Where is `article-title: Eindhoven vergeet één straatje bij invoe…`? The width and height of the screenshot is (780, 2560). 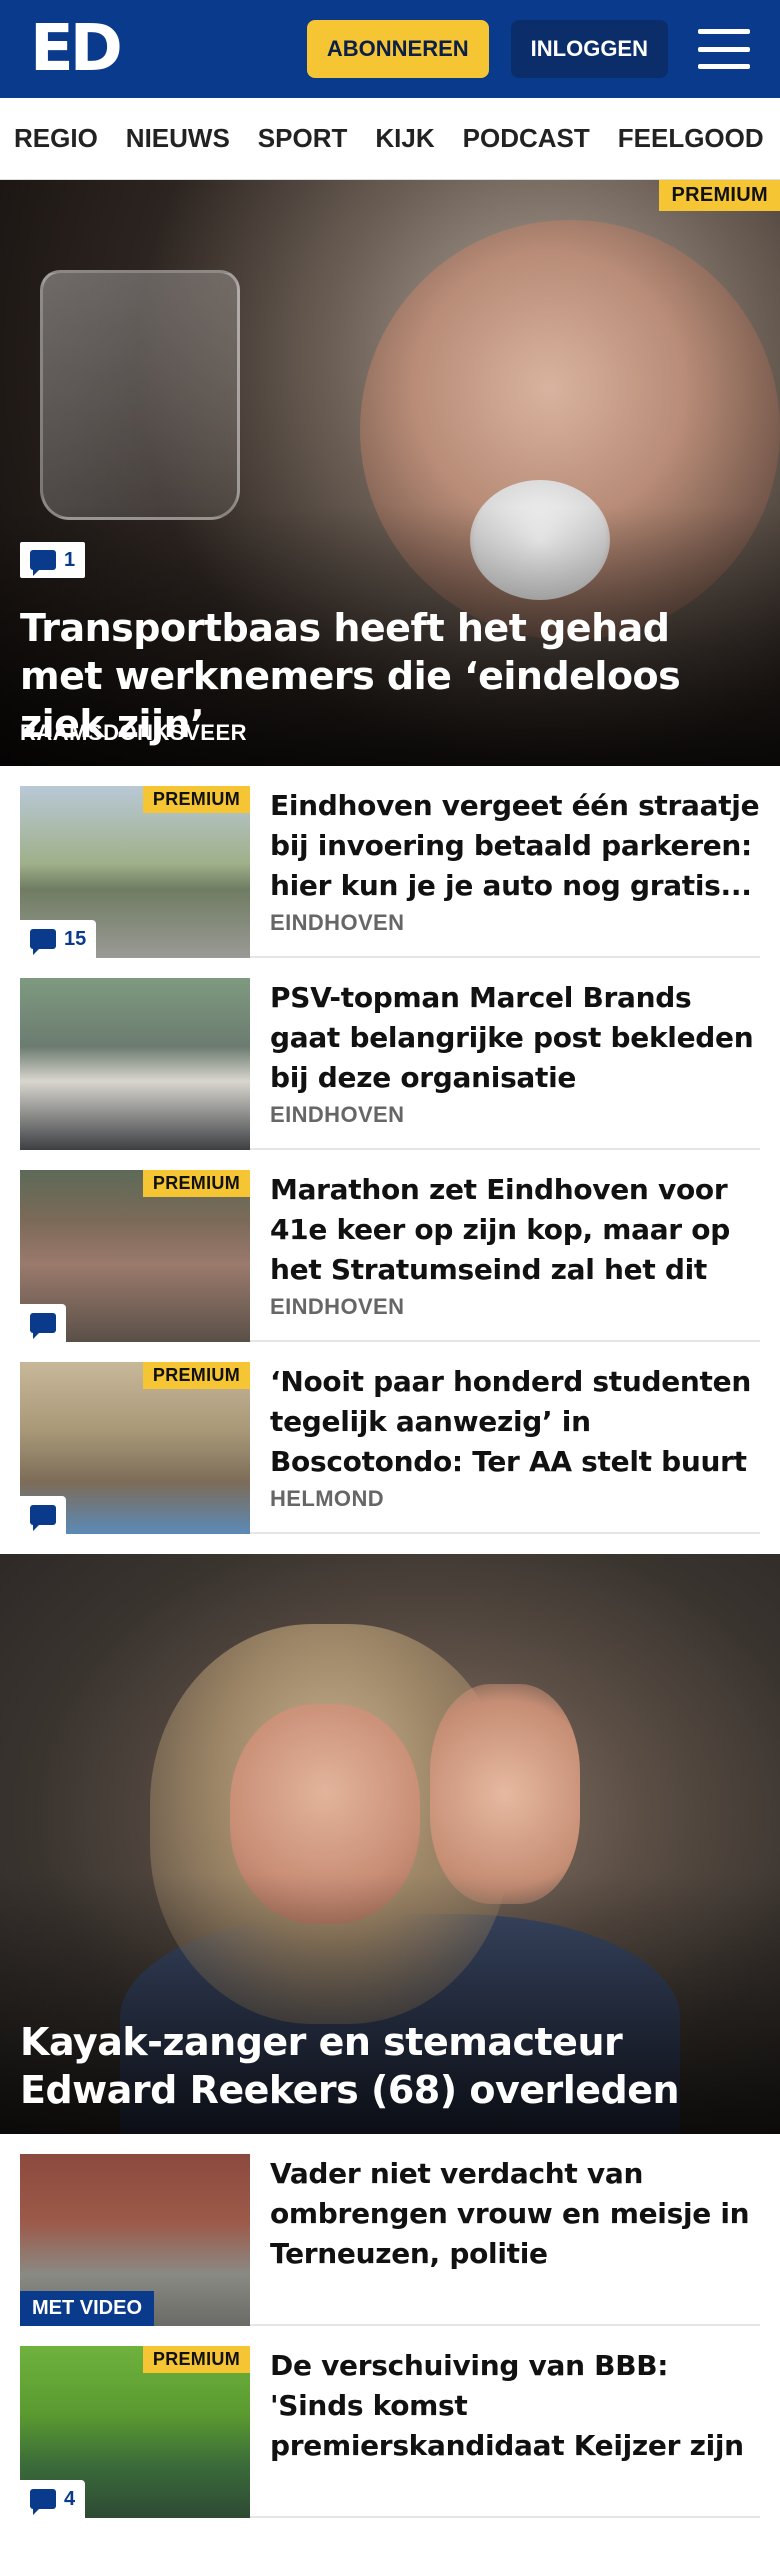
article-title: Eindhoven vergeet één straatje bij invoe… is located at coordinates (515, 845).